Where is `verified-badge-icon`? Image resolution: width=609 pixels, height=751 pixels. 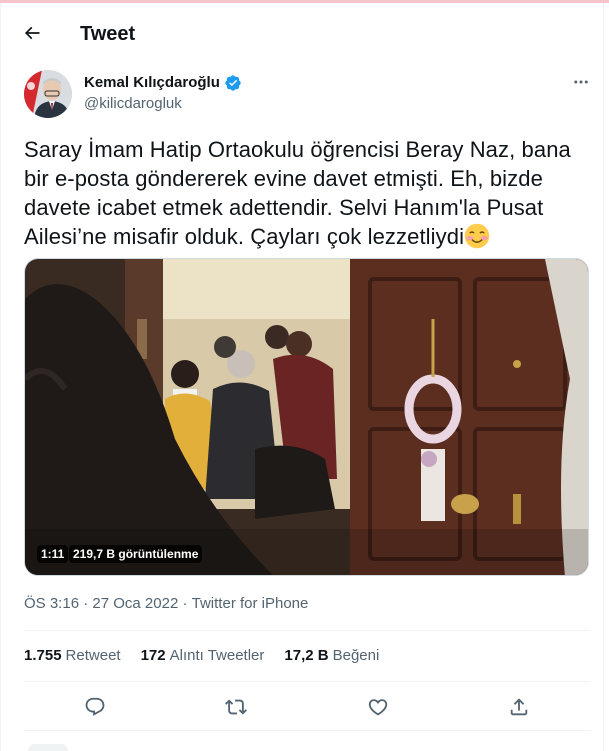
verified-badge-icon is located at coordinates (233, 83).